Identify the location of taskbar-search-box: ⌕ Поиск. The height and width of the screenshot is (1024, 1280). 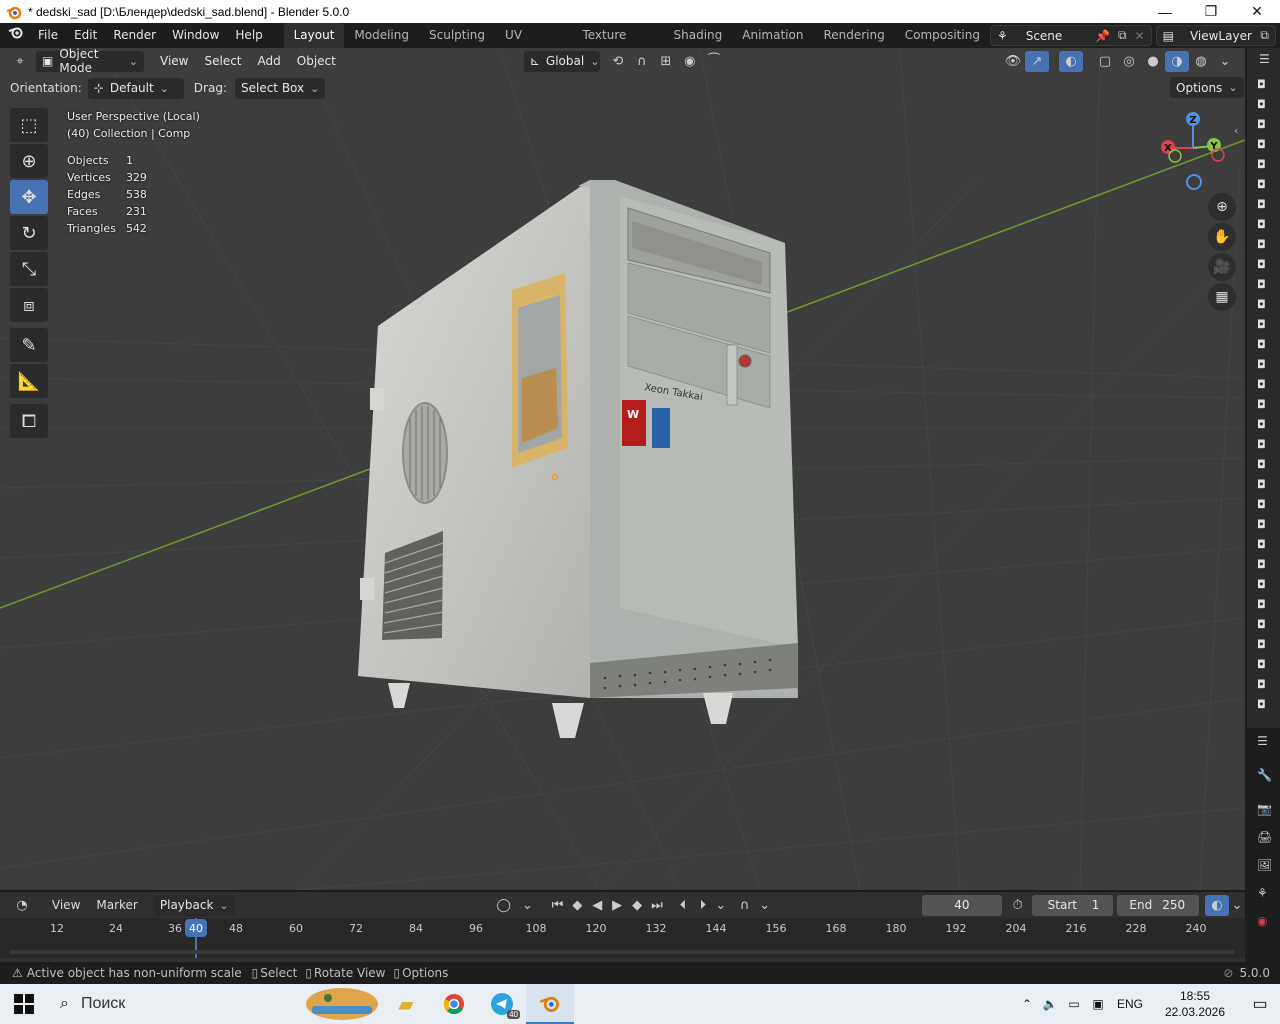
(148, 1004).